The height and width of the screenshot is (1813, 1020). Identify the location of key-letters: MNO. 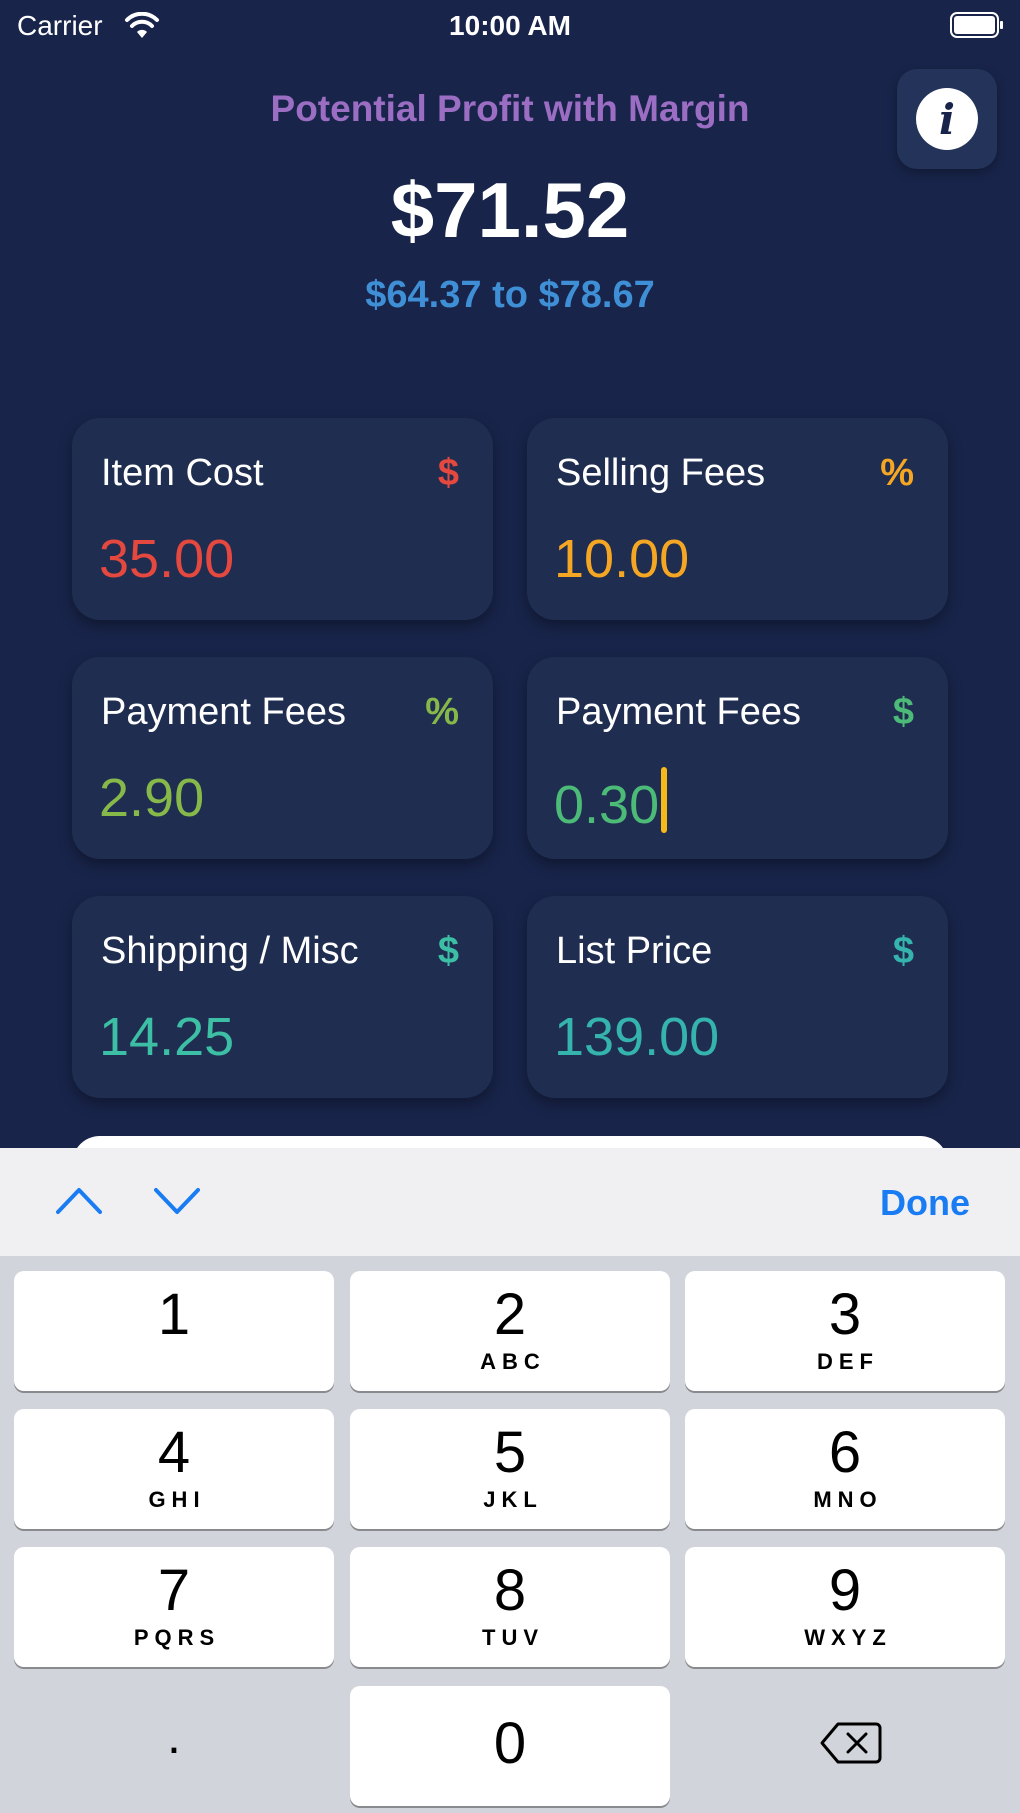
(848, 1499).